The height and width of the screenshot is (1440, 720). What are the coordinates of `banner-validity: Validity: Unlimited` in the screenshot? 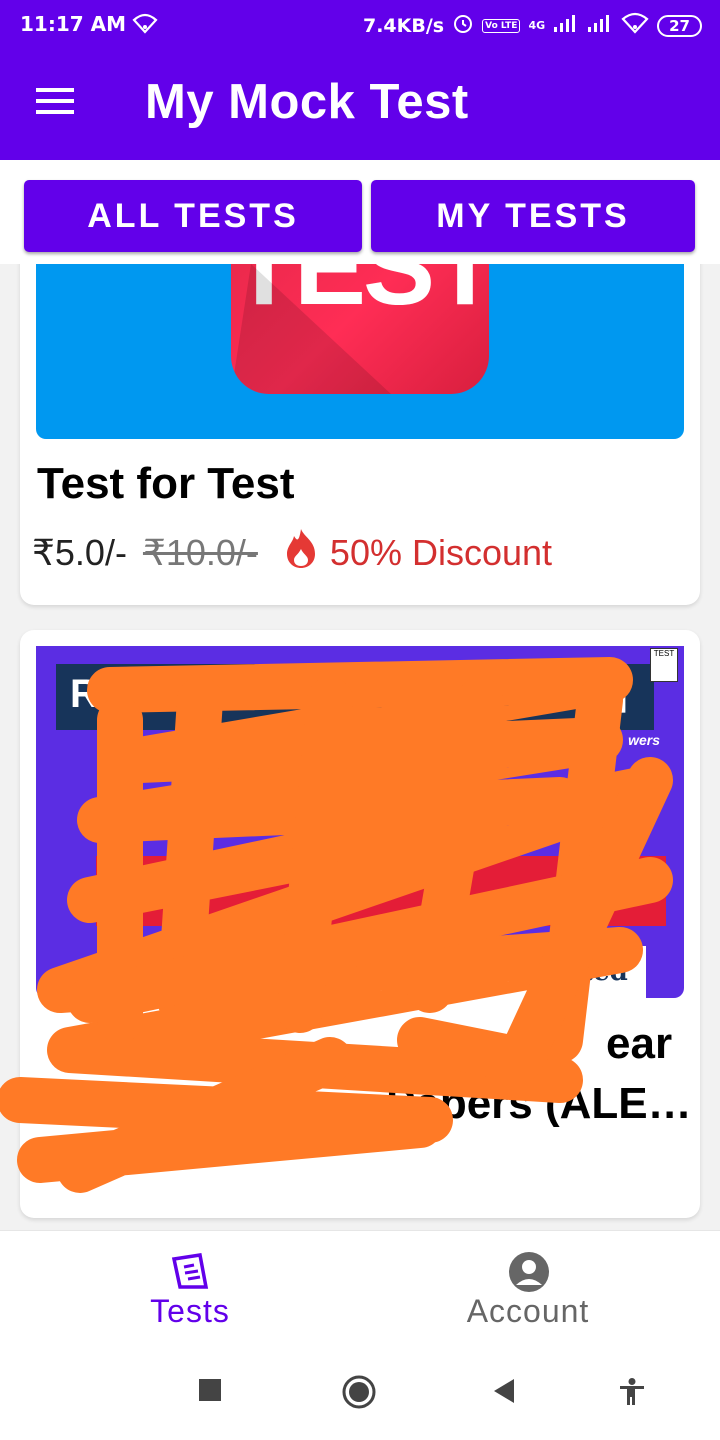 It's located at (491, 972).